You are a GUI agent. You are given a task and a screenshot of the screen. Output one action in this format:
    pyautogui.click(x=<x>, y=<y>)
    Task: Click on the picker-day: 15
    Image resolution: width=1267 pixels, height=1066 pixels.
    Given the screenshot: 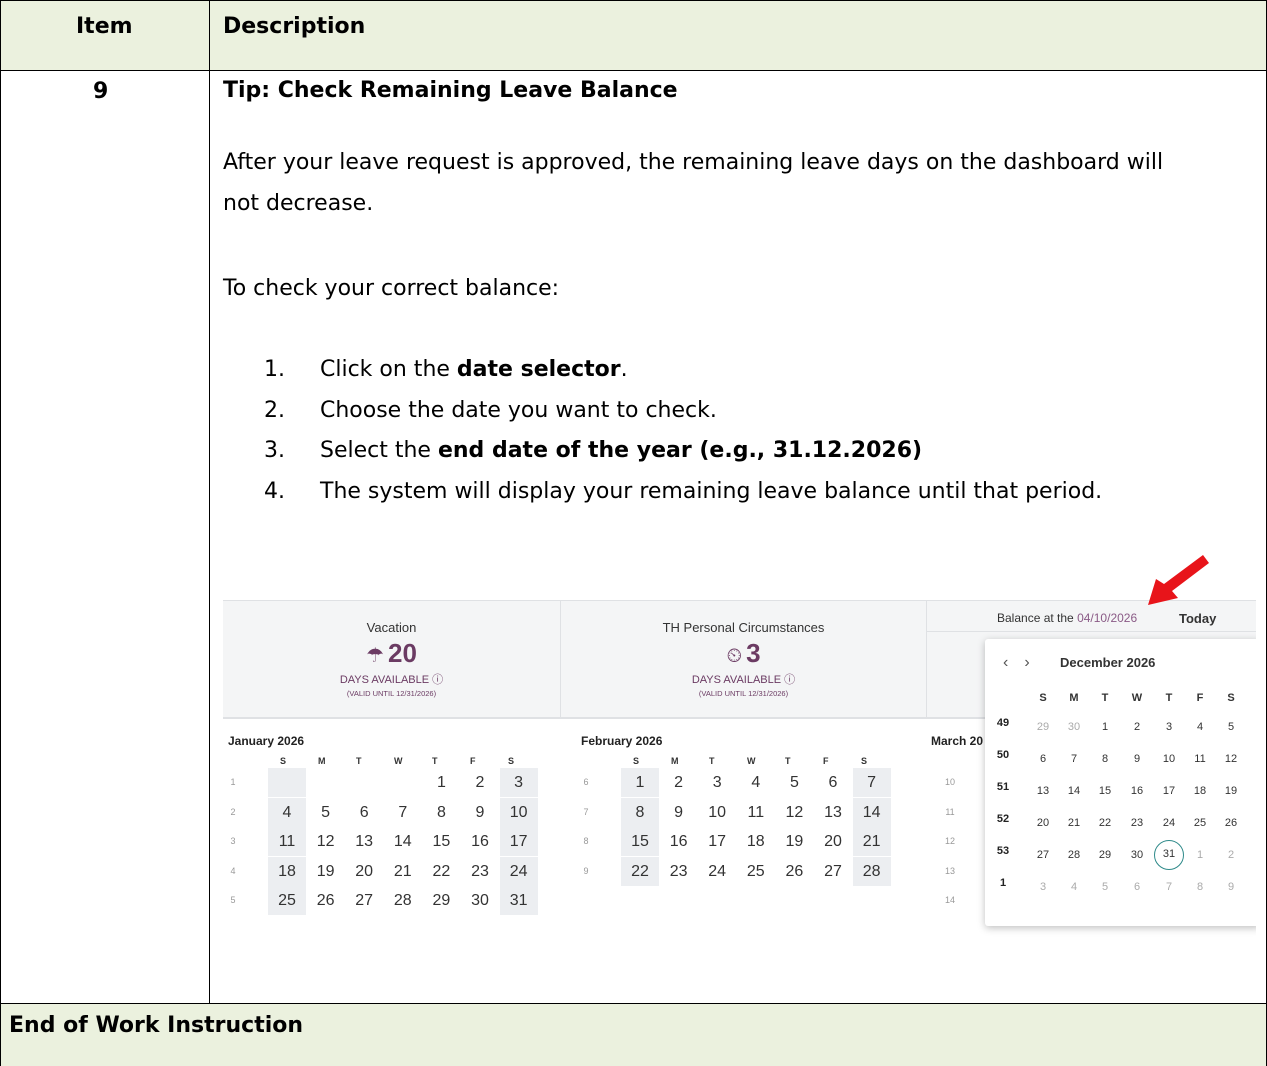 What is the action you would take?
    pyautogui.click(x=1105, y=791)
    